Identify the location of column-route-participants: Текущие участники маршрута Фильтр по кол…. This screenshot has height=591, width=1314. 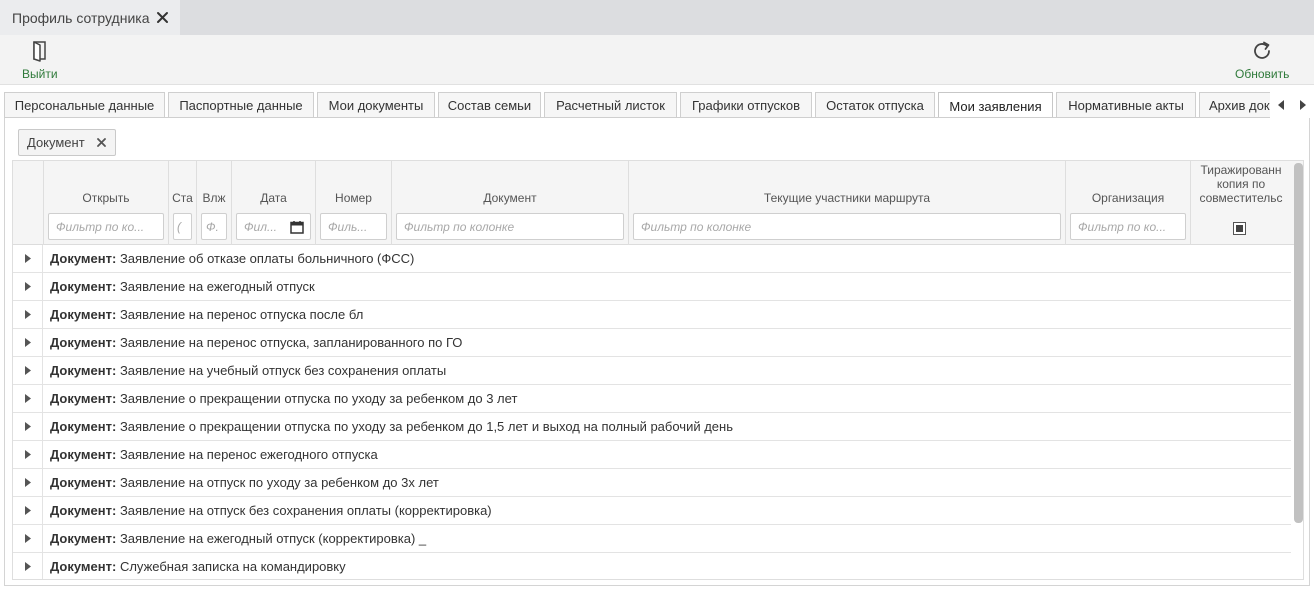
(847, 203).